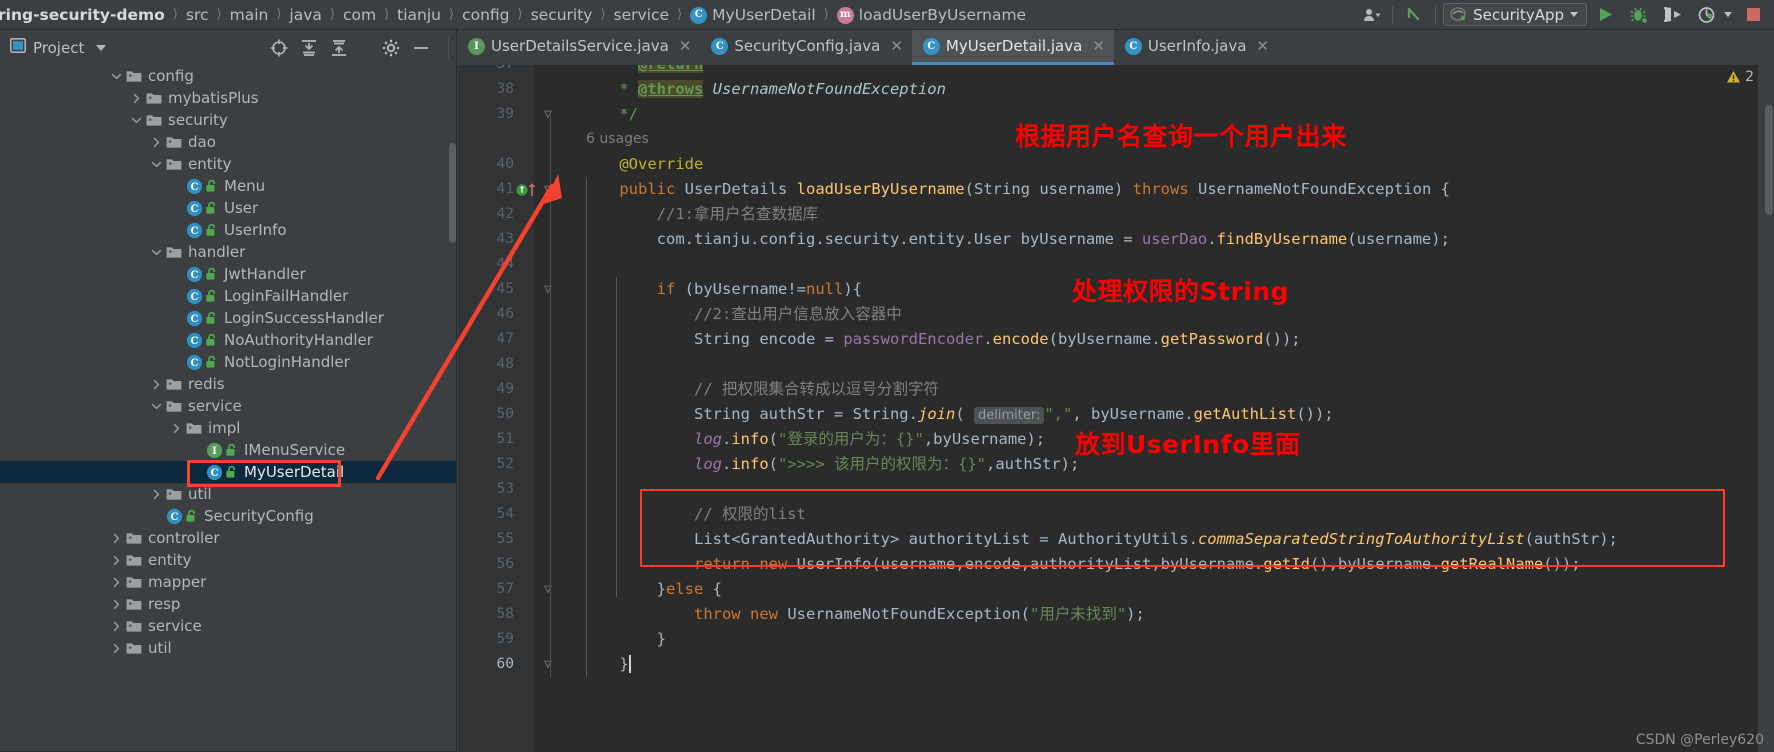  I want to click on tree-item-config: config, so click(228, 76).